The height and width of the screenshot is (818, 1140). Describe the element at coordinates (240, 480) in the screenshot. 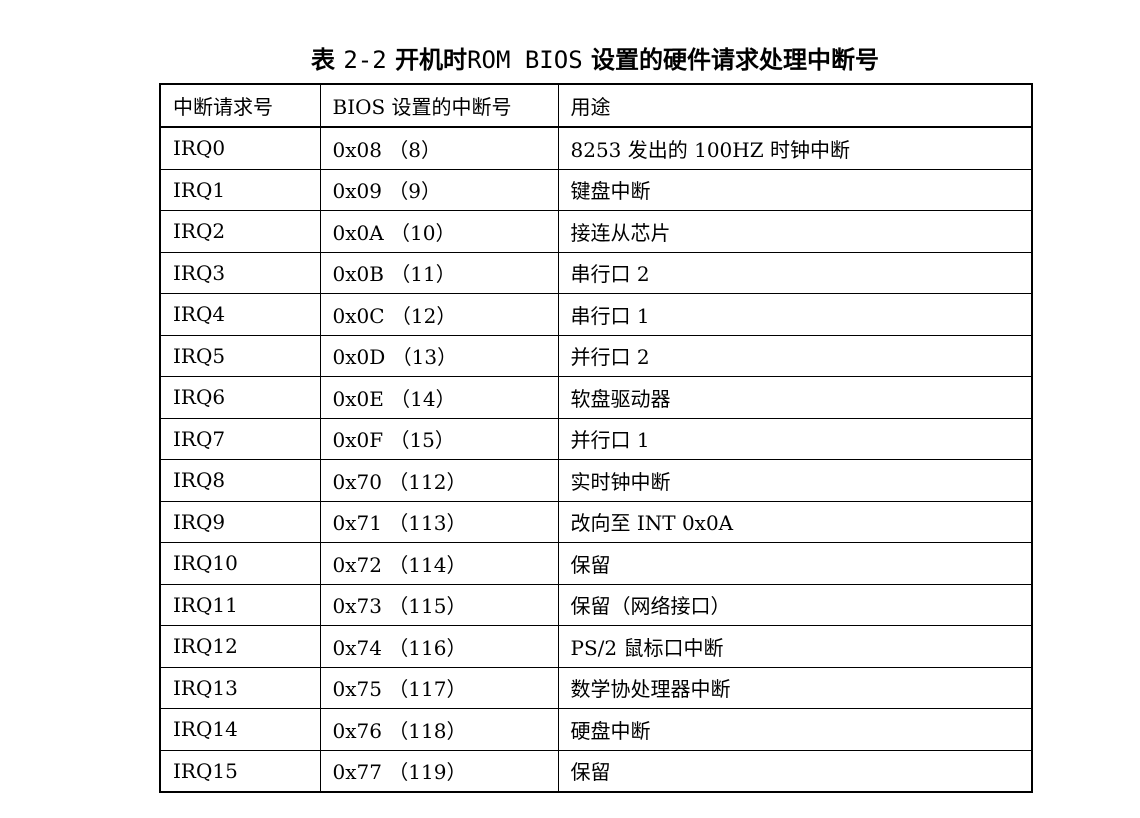

I see `irq-cell: IRQ8` at that location.